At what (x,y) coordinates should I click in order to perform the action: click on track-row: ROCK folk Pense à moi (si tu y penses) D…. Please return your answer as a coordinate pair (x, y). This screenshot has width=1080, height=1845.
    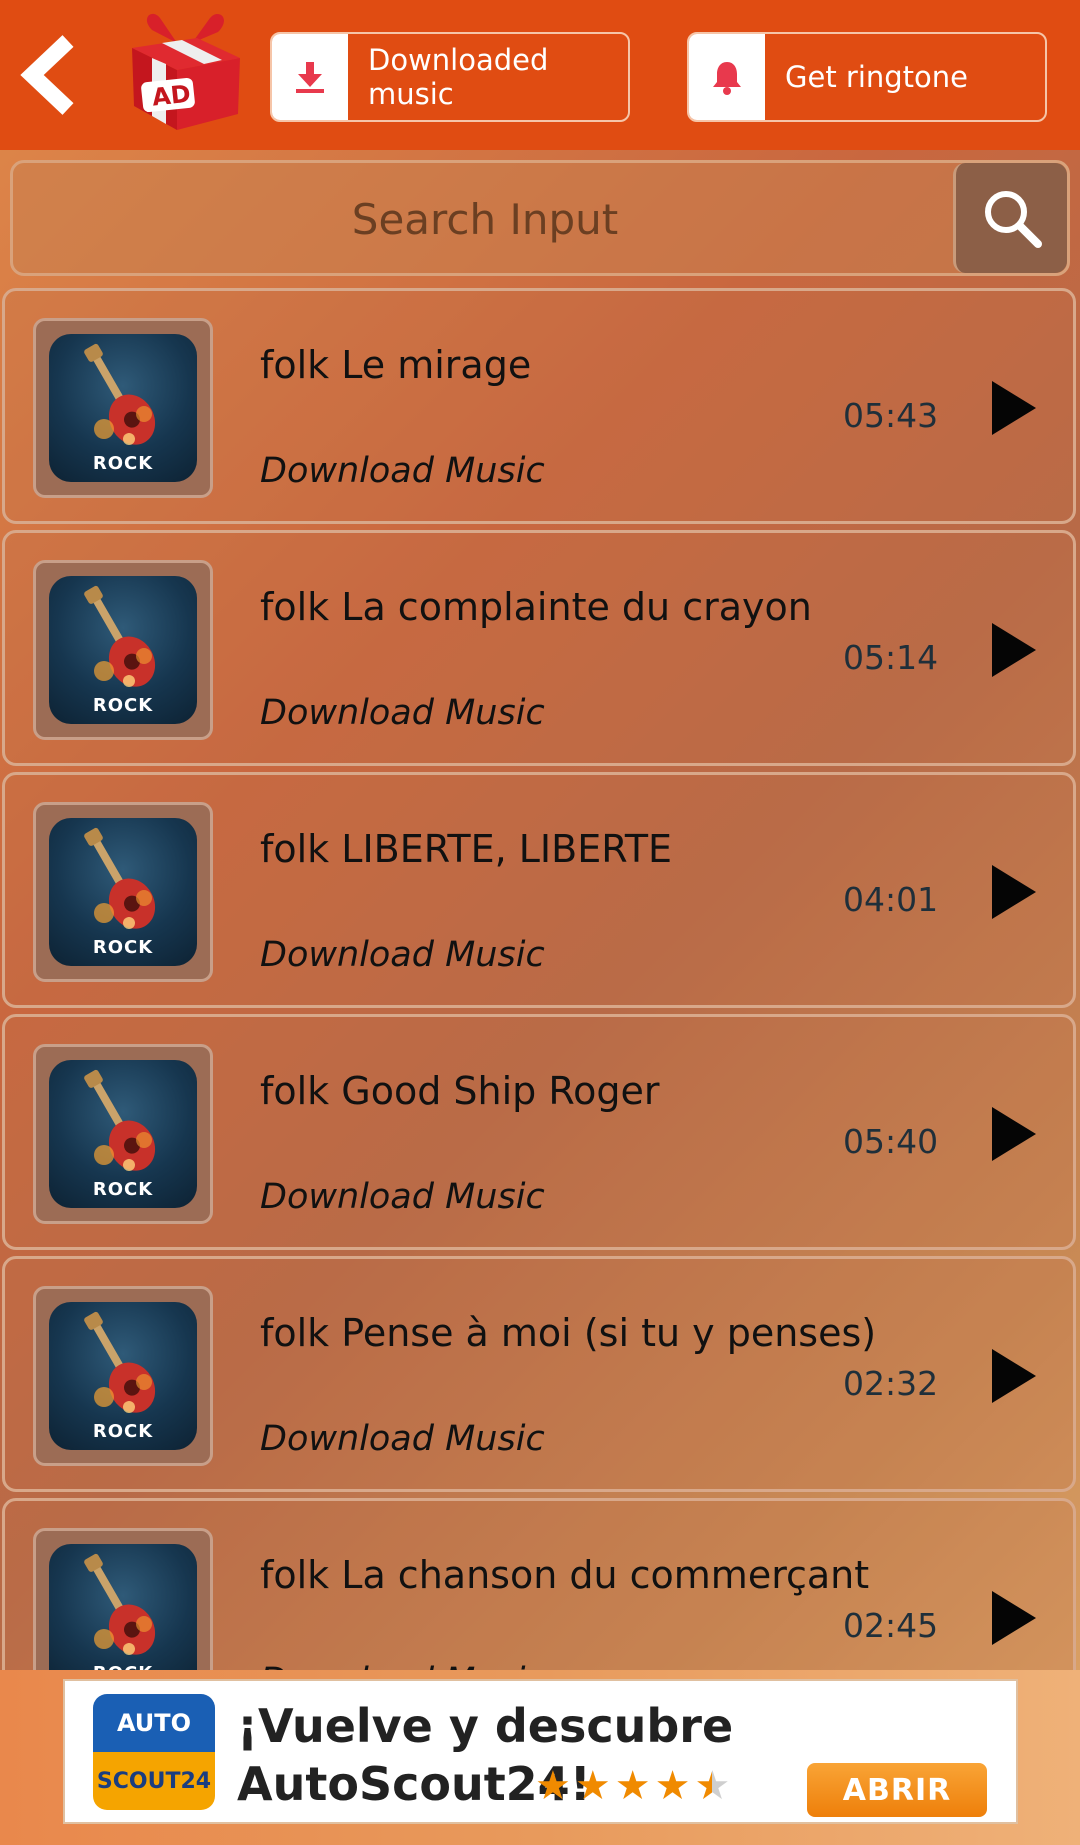
    Looking at the image, I should click on (539, 1374).